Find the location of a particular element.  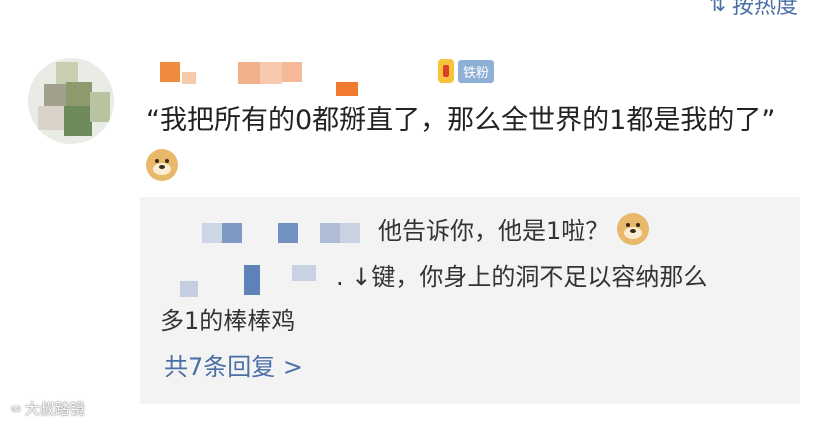

reply-text-line2: 多1的棒棒鸡 is located at coordinates (228, 321).